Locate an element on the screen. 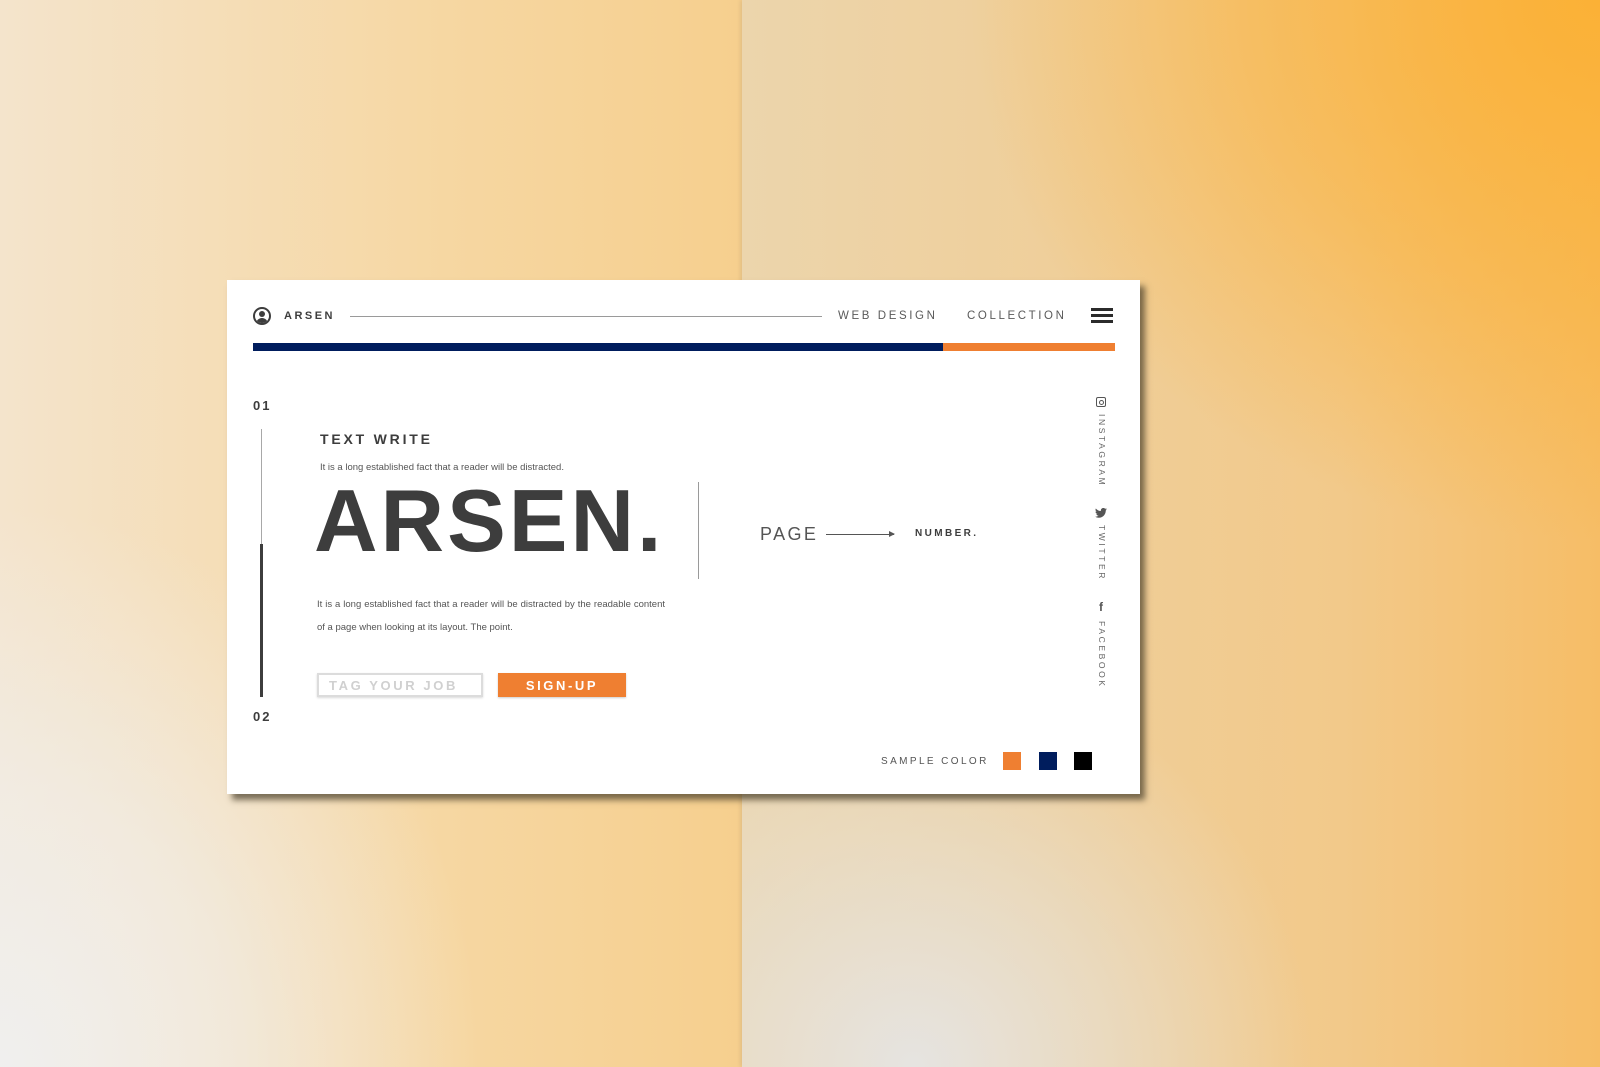  number-label: NUMBER. is located at coordinates (947, 533).